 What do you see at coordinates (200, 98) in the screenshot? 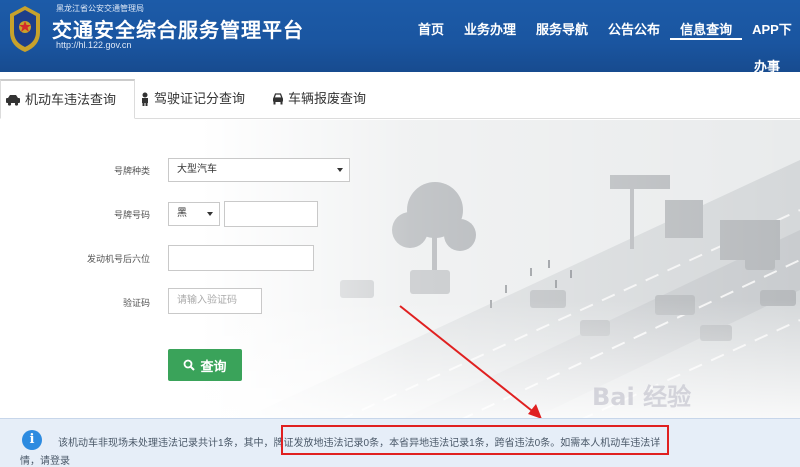
I see `tab-label: 驾驶证记分查询` at bounding box center [200, 98].